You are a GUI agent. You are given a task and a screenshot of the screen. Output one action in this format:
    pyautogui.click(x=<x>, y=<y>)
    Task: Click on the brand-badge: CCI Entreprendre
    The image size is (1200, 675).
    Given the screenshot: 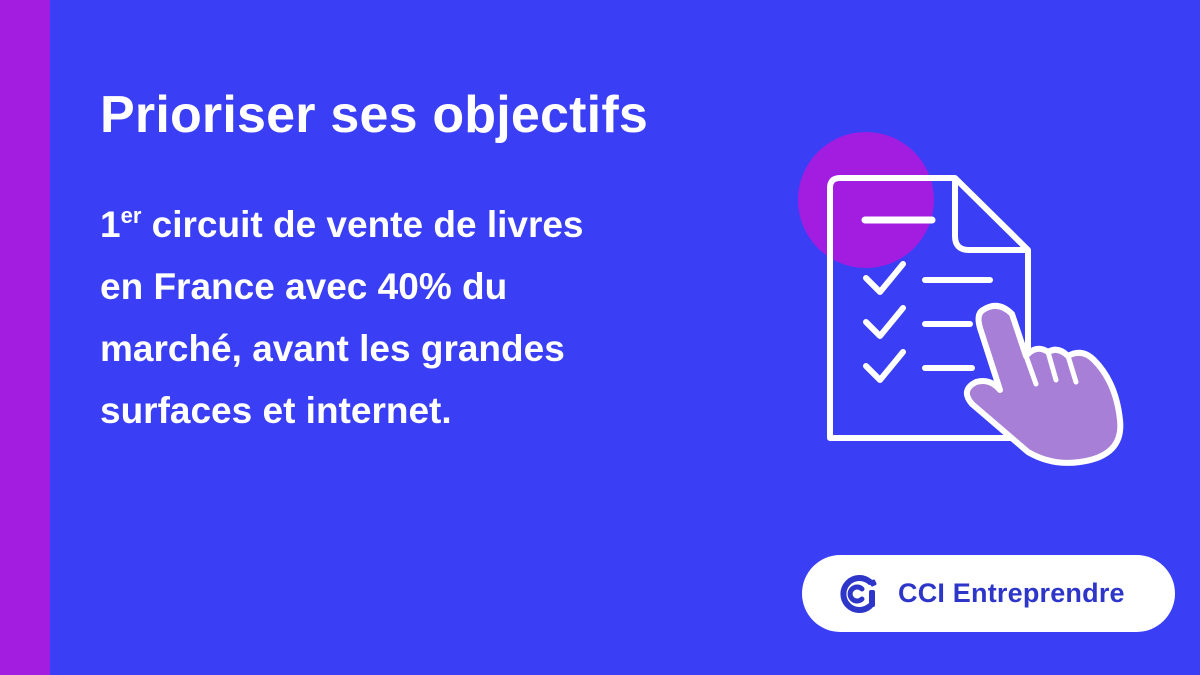 What is the action you would take?
    pyautogui.click(x=988, y=593)
    